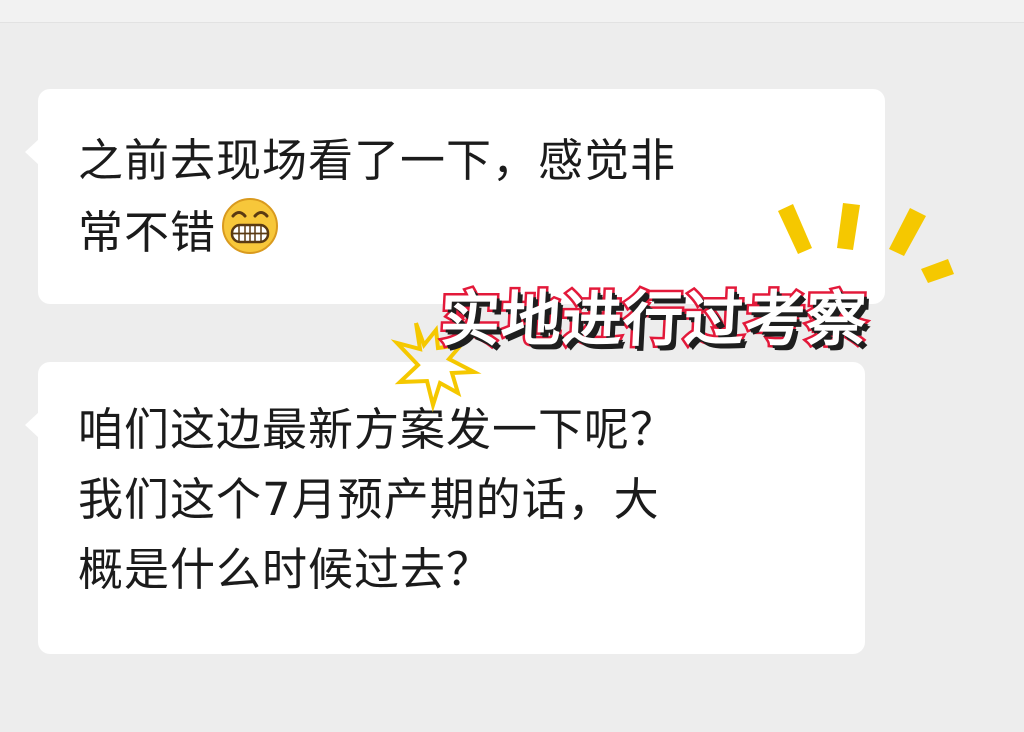 This screenshot has width=1024, height=732. What do you see at coordinates (654, 320) in the screenshot?
I see `highlight-banner: 实地进行过考察` at bounding box center [654, 320].